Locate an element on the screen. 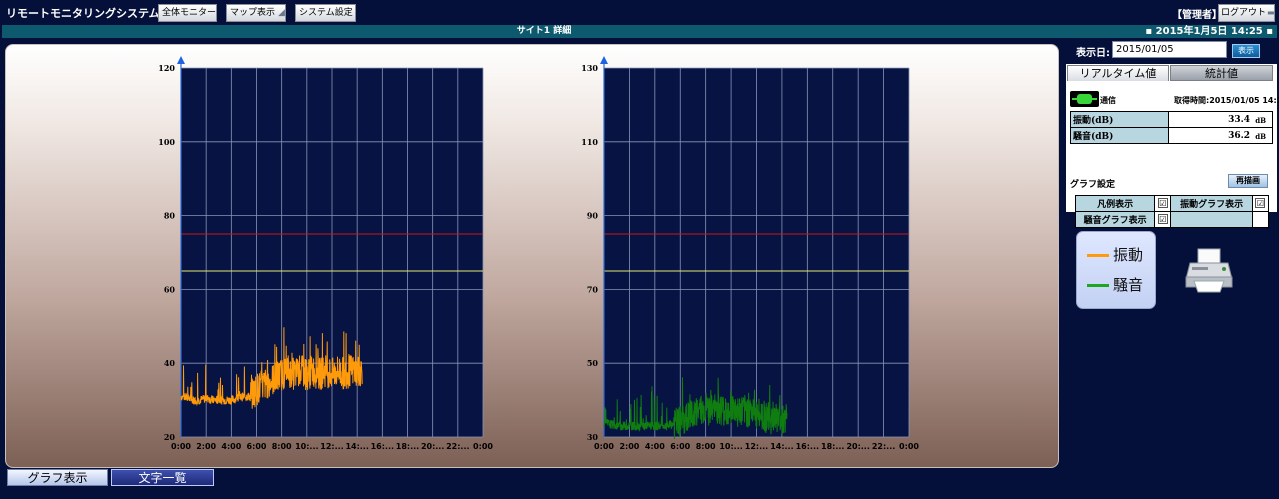 This screenshot has width=1279, height=499. legend-label: 振動 is located at coordinates (1128, 255).